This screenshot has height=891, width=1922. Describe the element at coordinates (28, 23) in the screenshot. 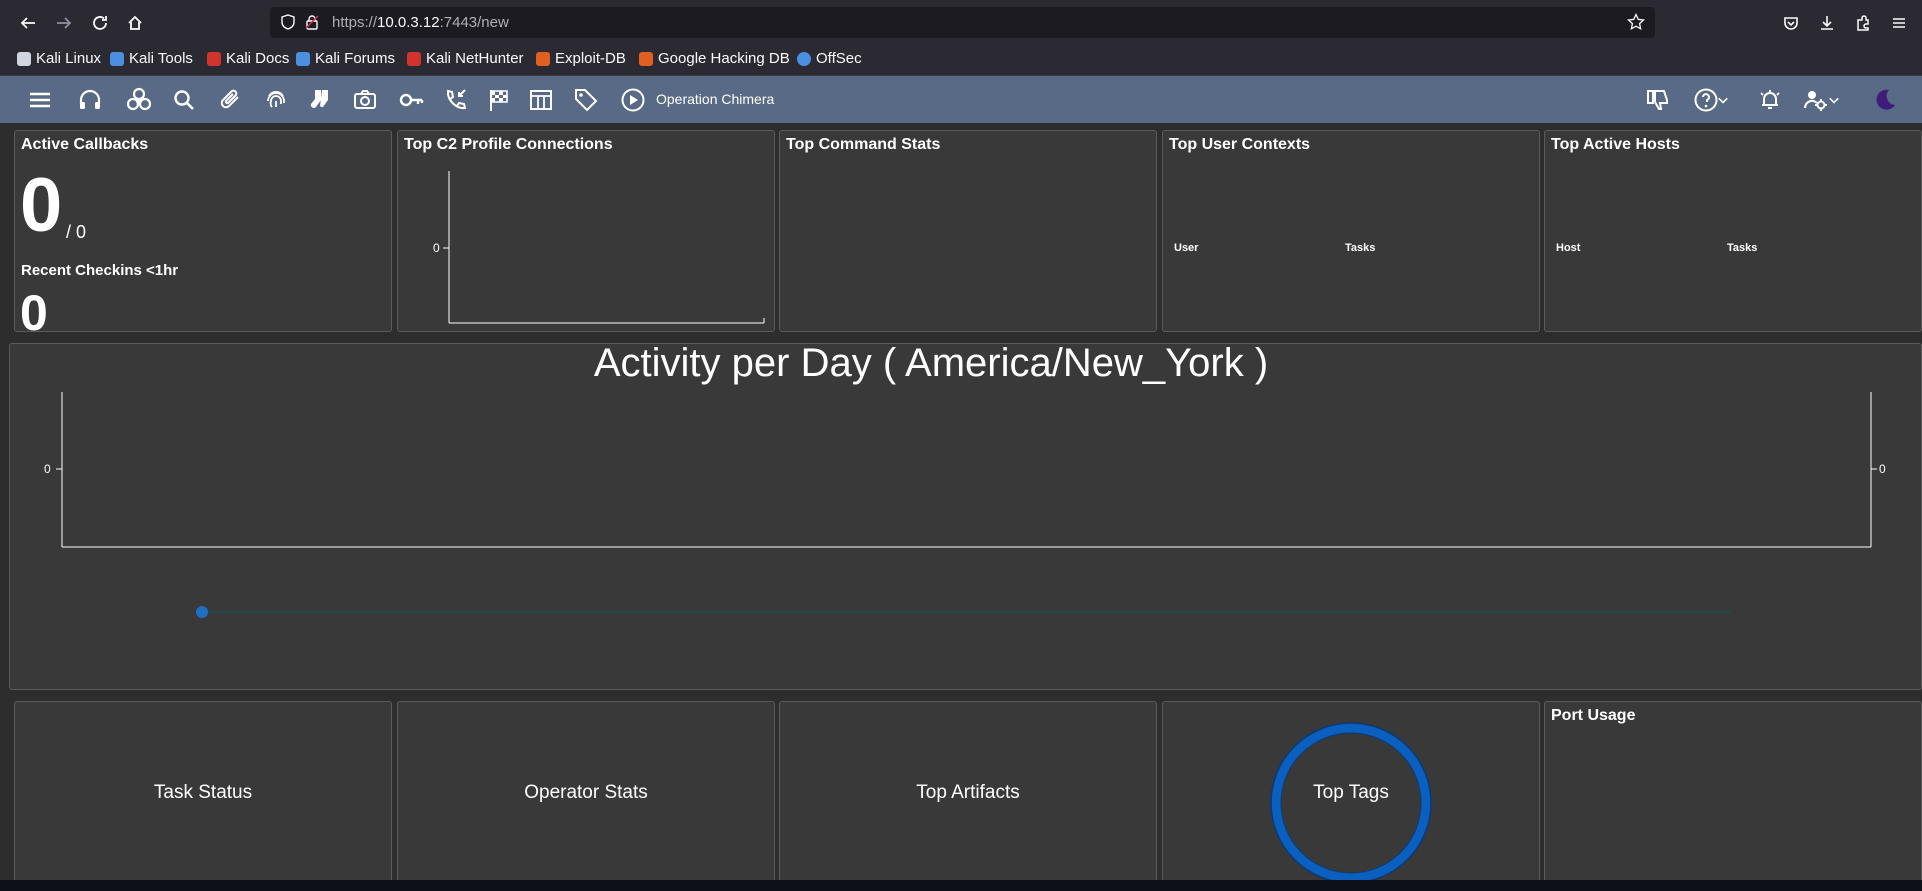

I see `back-icon` at that location.